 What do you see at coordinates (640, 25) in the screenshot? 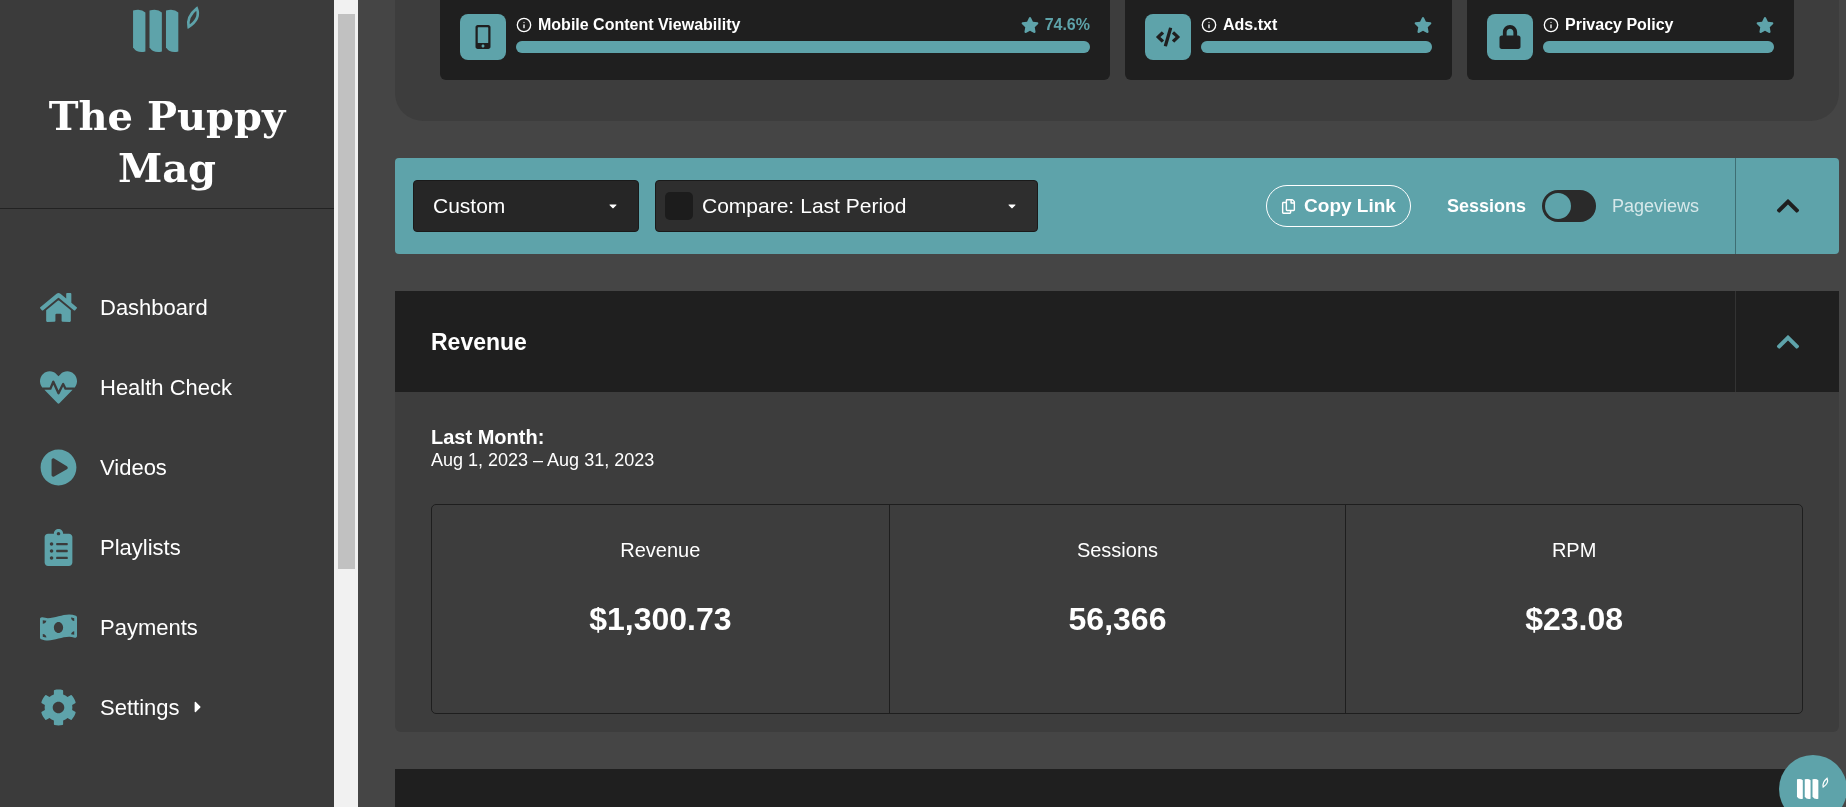
I see `check-label: Mobile Content Viewability` at bounding box center [640, 25].